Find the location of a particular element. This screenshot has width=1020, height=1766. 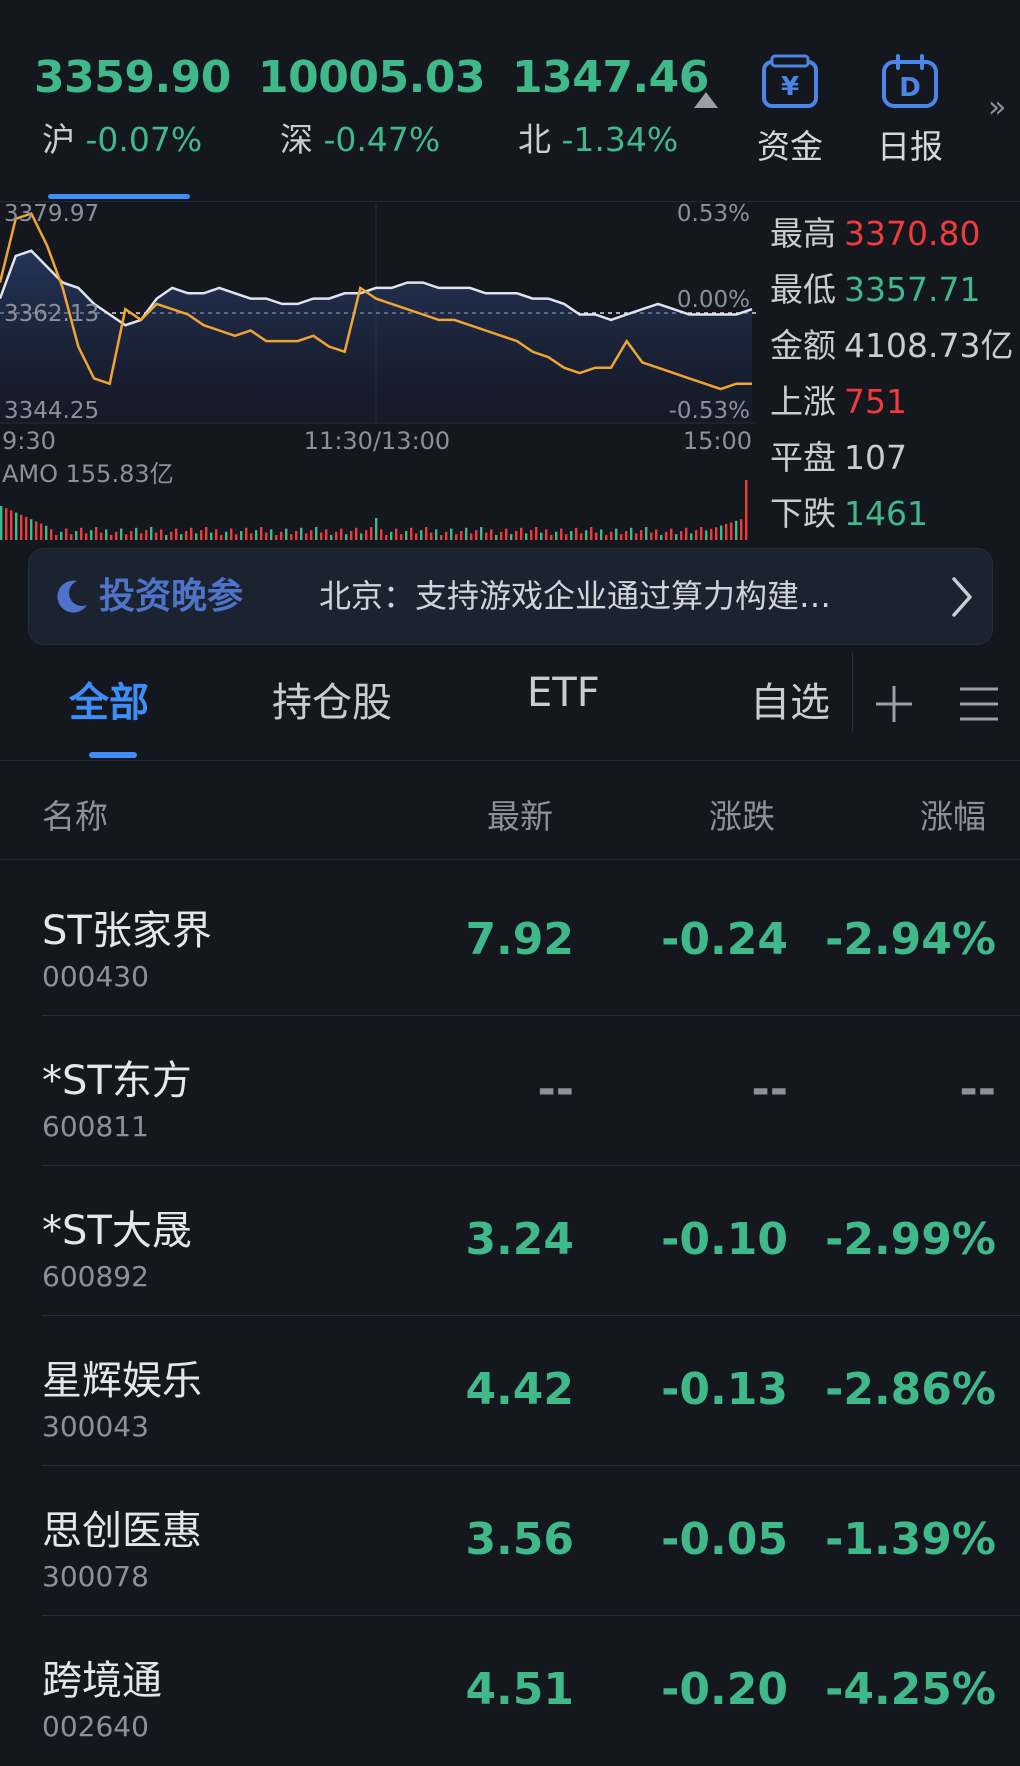

table-row: 星辉娱乐 300043 4.42 -0.13 -2.86% is located at coordinates (510, 1391).